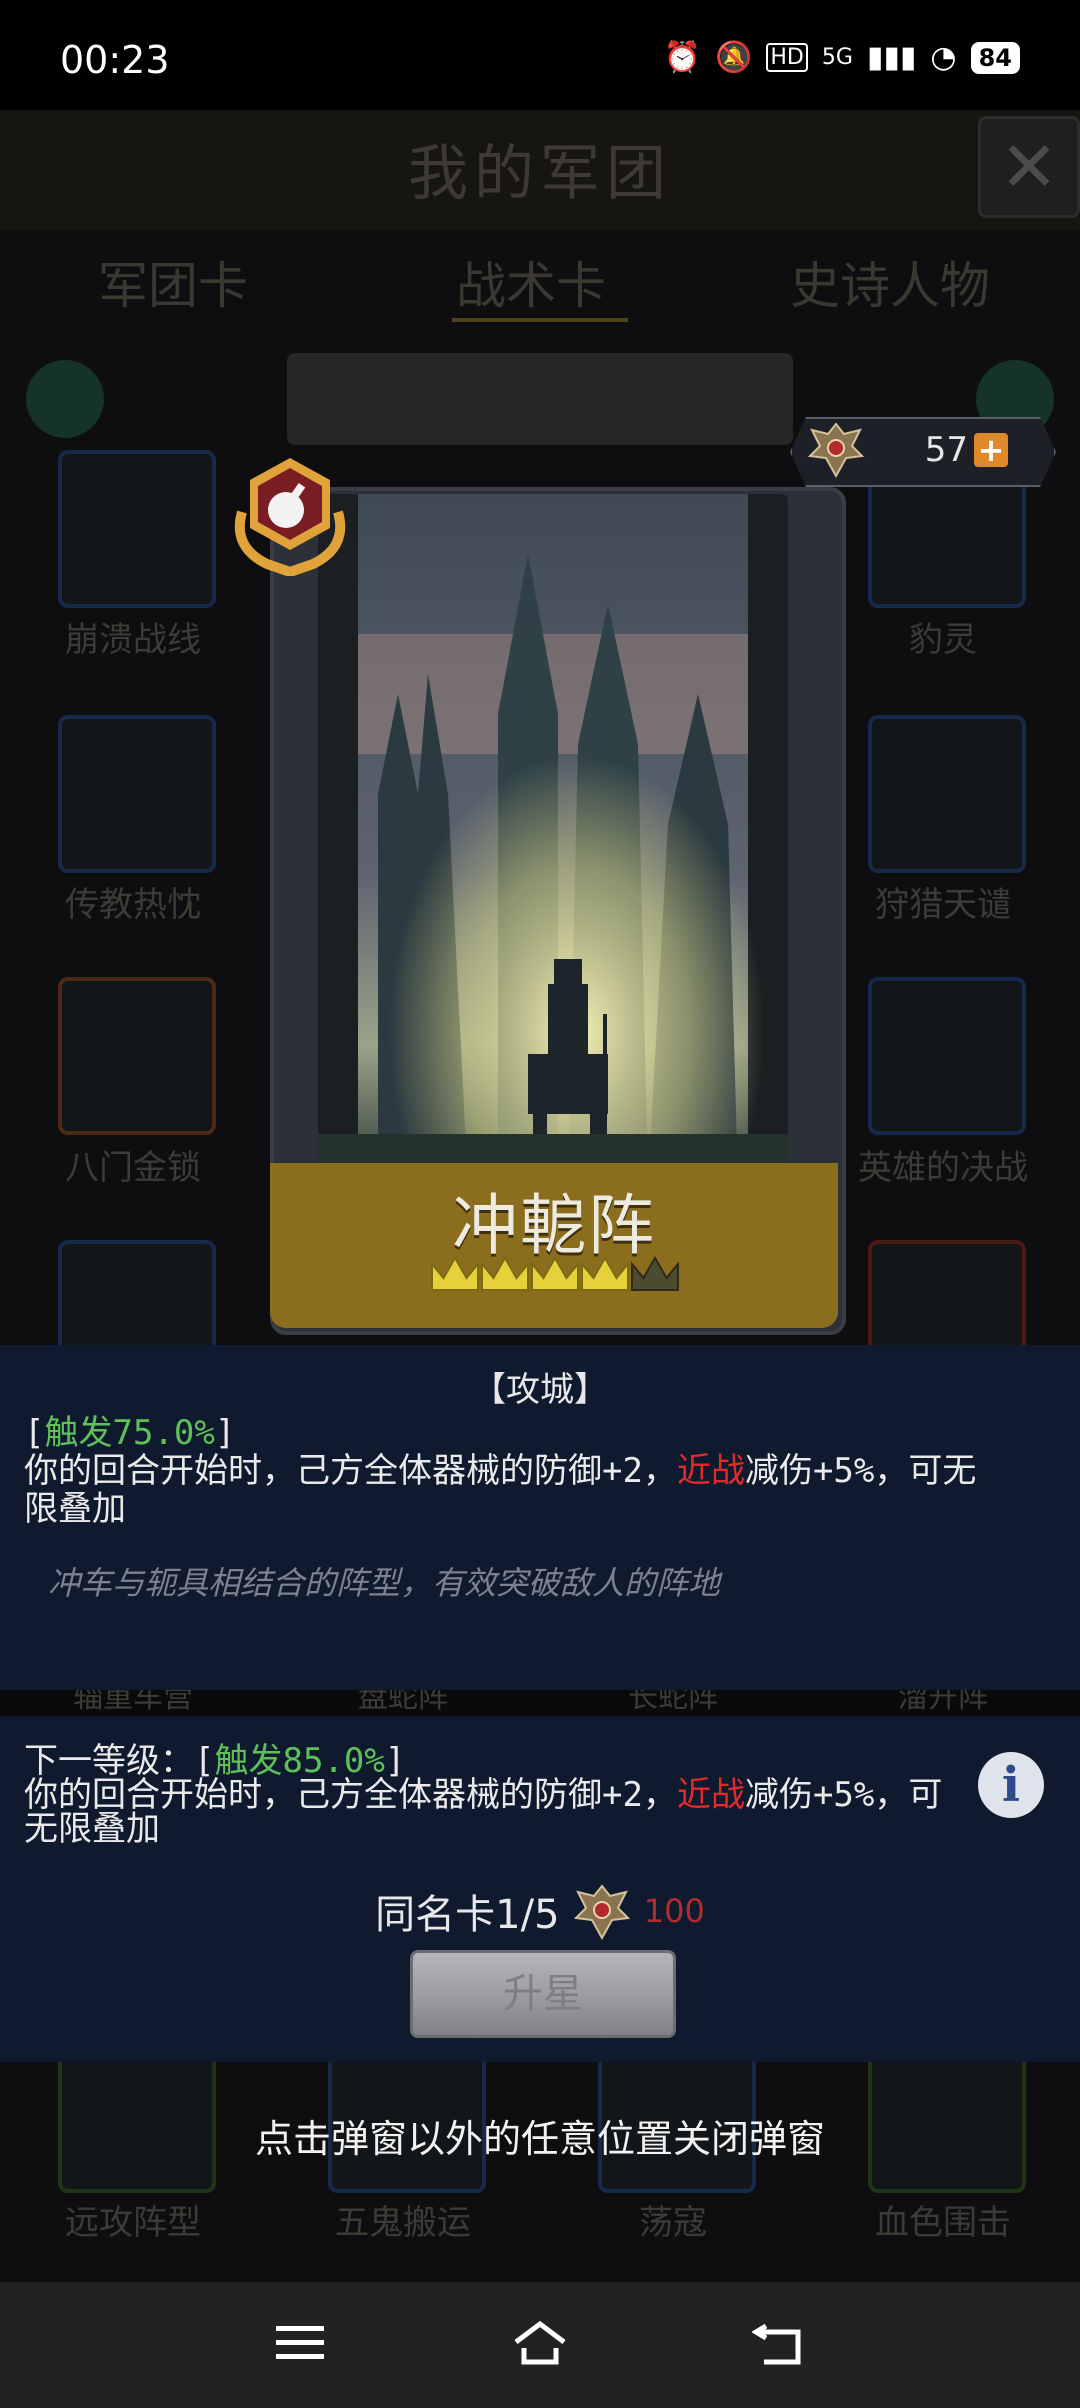 This screenshot has width=1080, height=2408. What do you see at coordinates (891, 57) in the screenshot?
I see `signal-icon: ▮▮▮` at bounding box center [891, 57].